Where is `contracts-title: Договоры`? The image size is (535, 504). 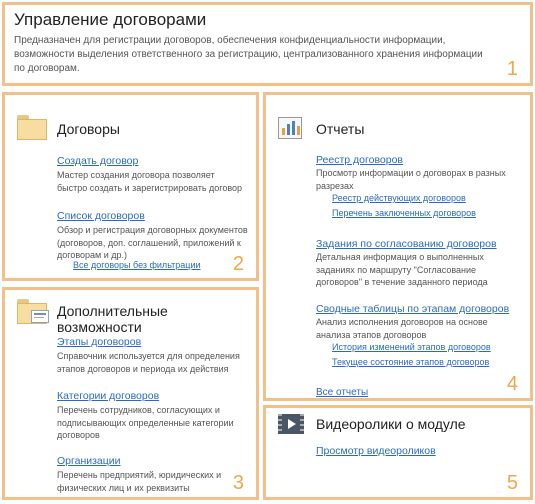
contracts-title: Договоры is located at coordinates (88, 129).